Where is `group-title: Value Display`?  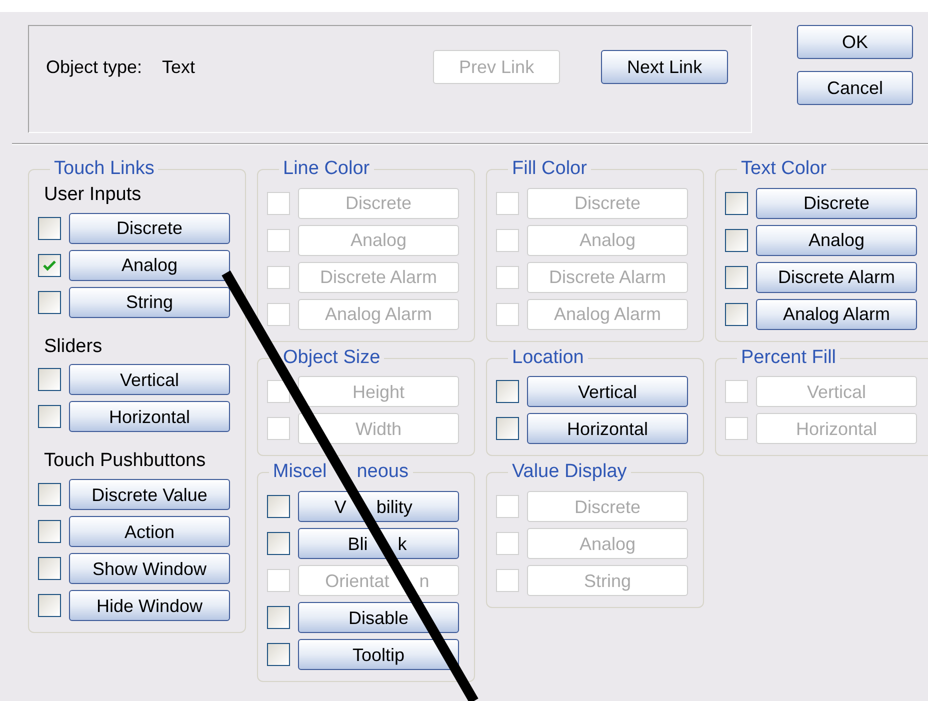
group-title: Value Display is located at coordinates (569, 472).